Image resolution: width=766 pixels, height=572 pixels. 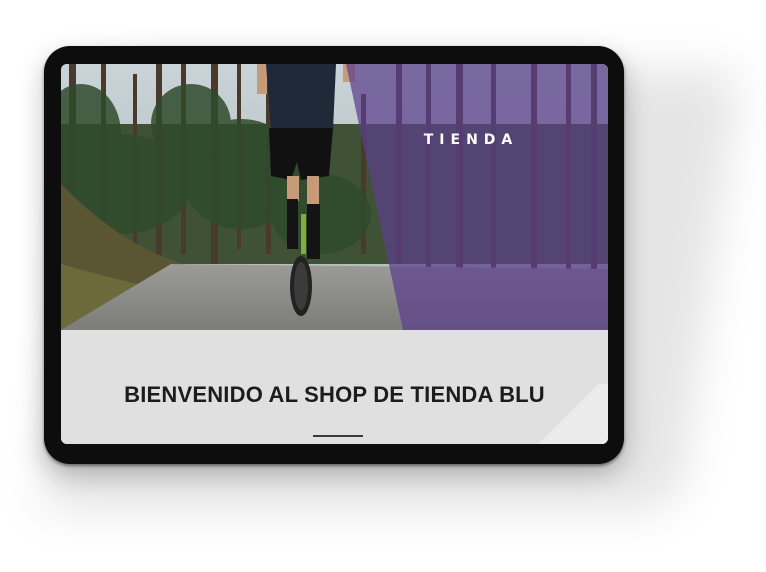 I want to click on welcome-headline: BIENVENIDO AL SHOP DE TIENDA BLU, so click(x=334, y=394).